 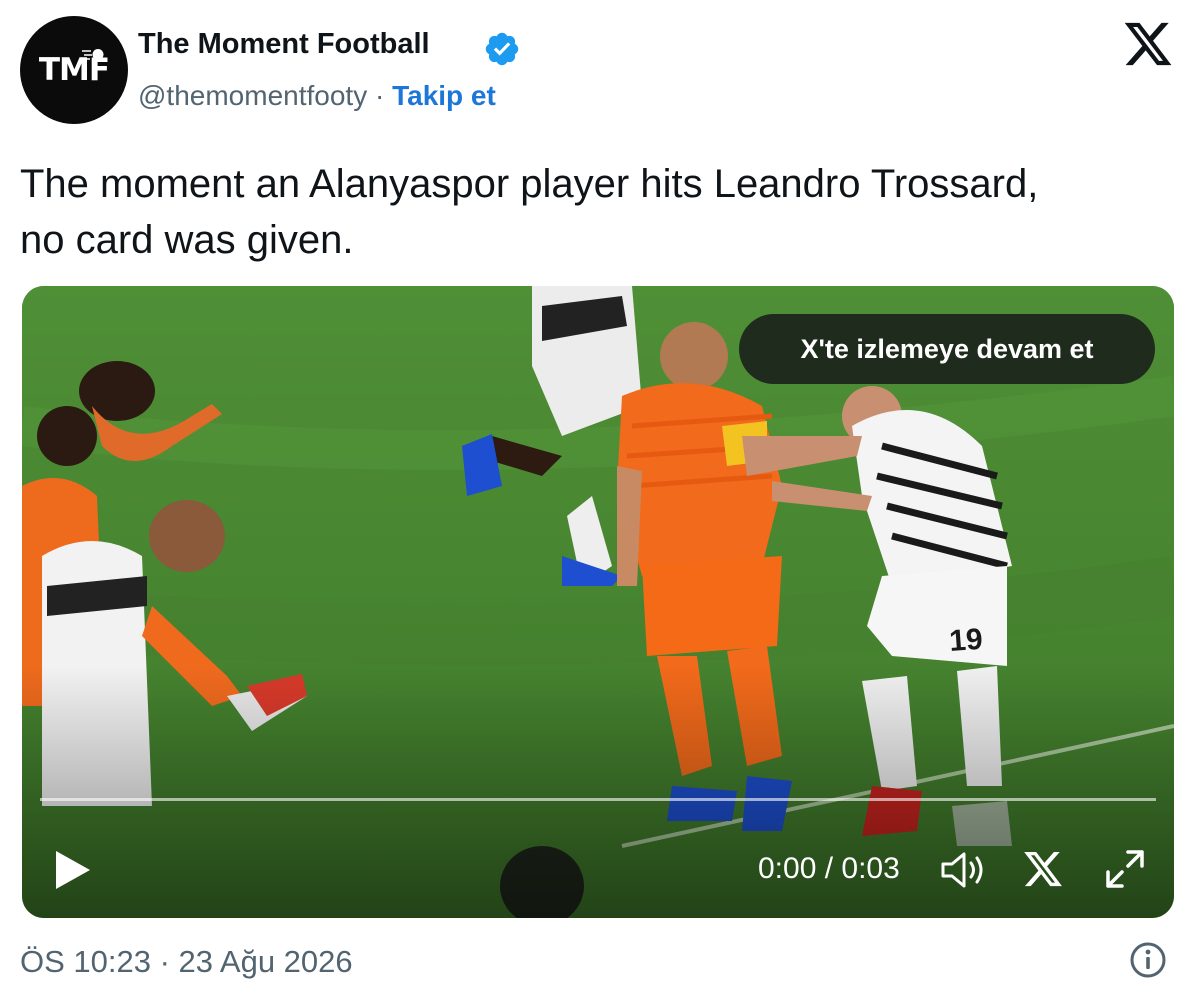 I want to click on ball-icon, so click(x=93, y=54).